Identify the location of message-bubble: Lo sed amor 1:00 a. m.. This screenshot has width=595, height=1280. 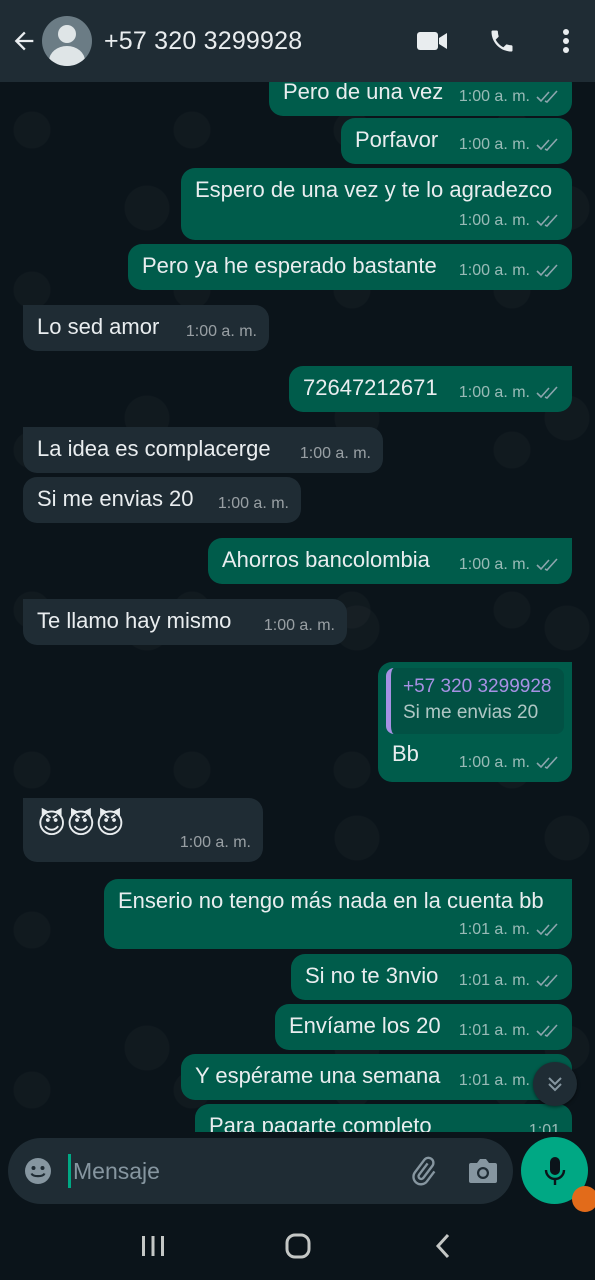
(146, 328).